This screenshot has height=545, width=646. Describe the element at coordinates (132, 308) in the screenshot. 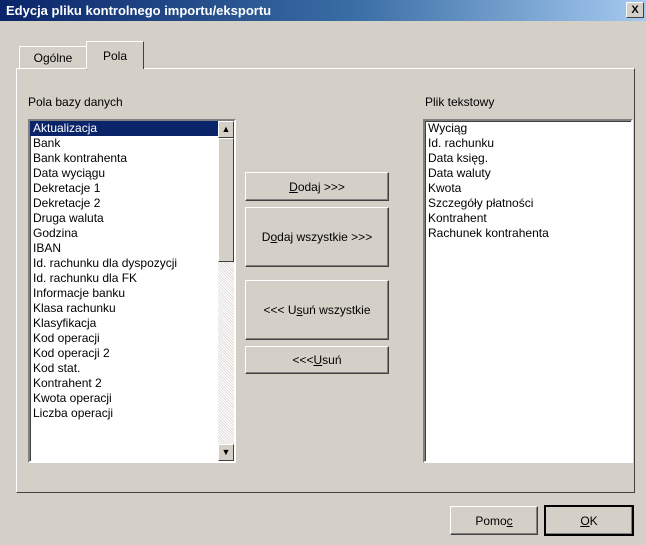

I see `list-item: Klasa rachunku` at that location.